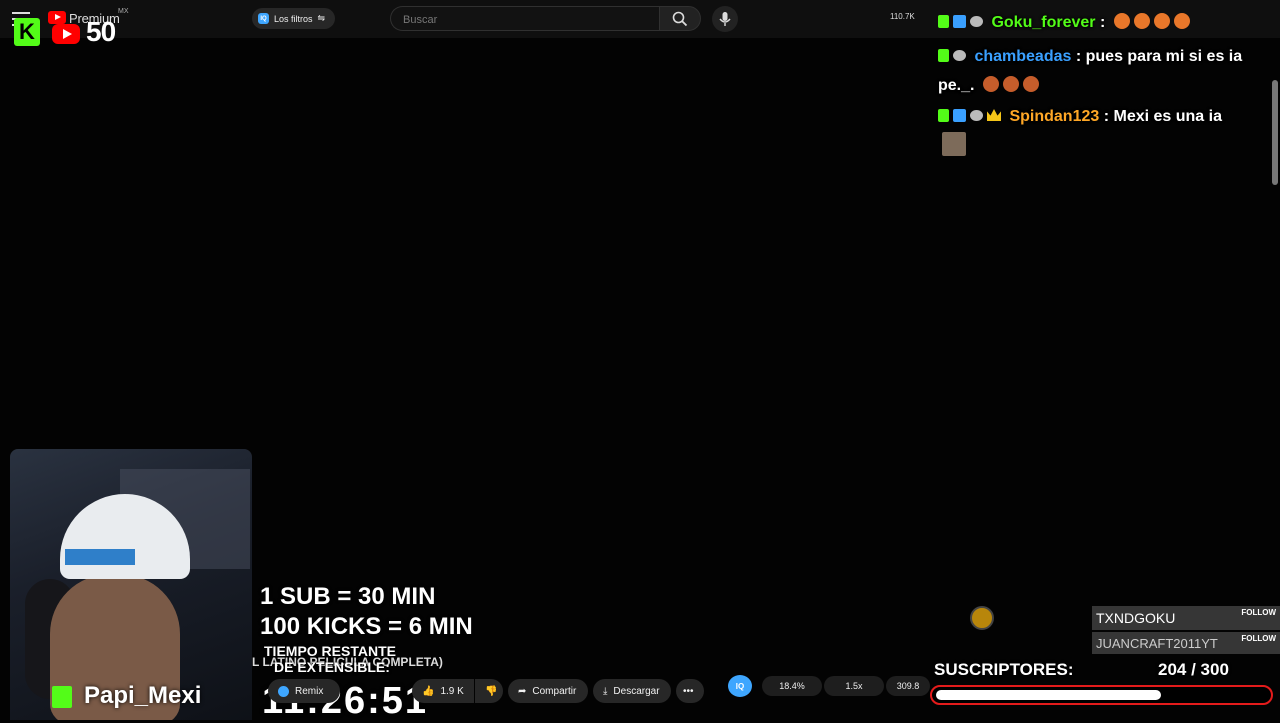 This screenshot has height=723, width=1280. I want to click on share-icon: ➦, so click(522, 691).